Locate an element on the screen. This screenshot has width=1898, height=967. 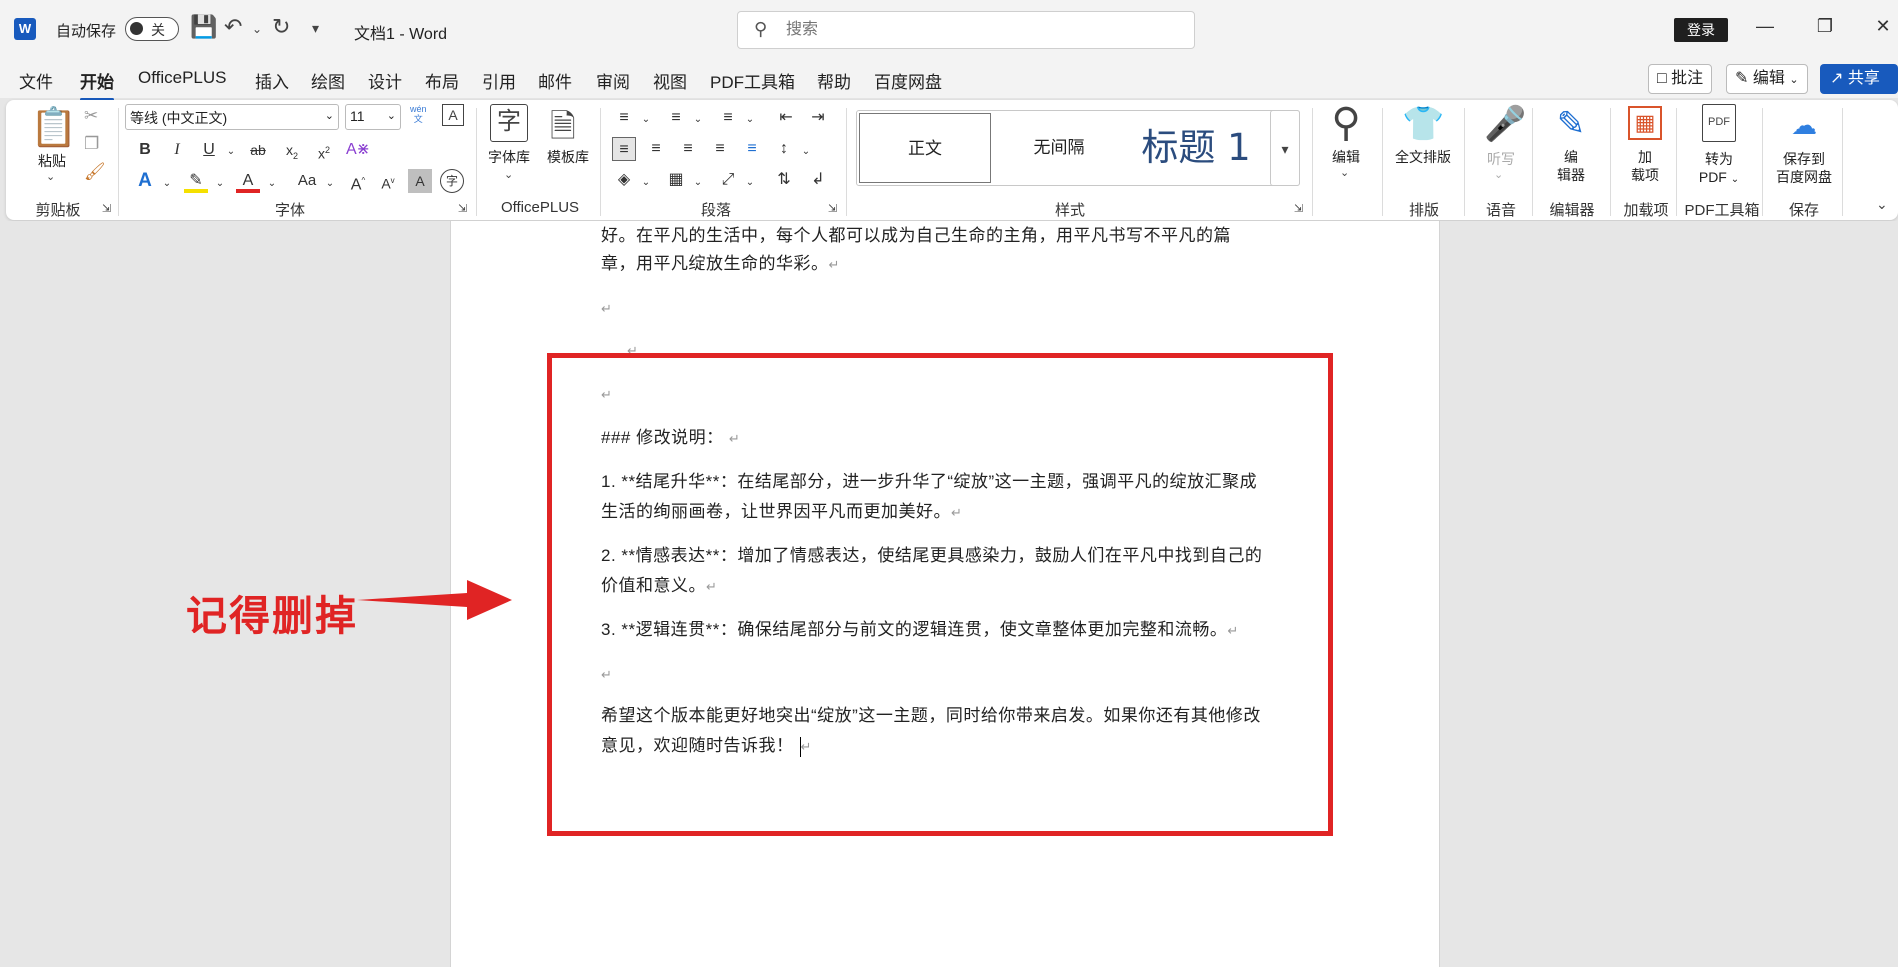
text-effects-dropdown-icon: ⌄ is located at coordinates (167, 184).